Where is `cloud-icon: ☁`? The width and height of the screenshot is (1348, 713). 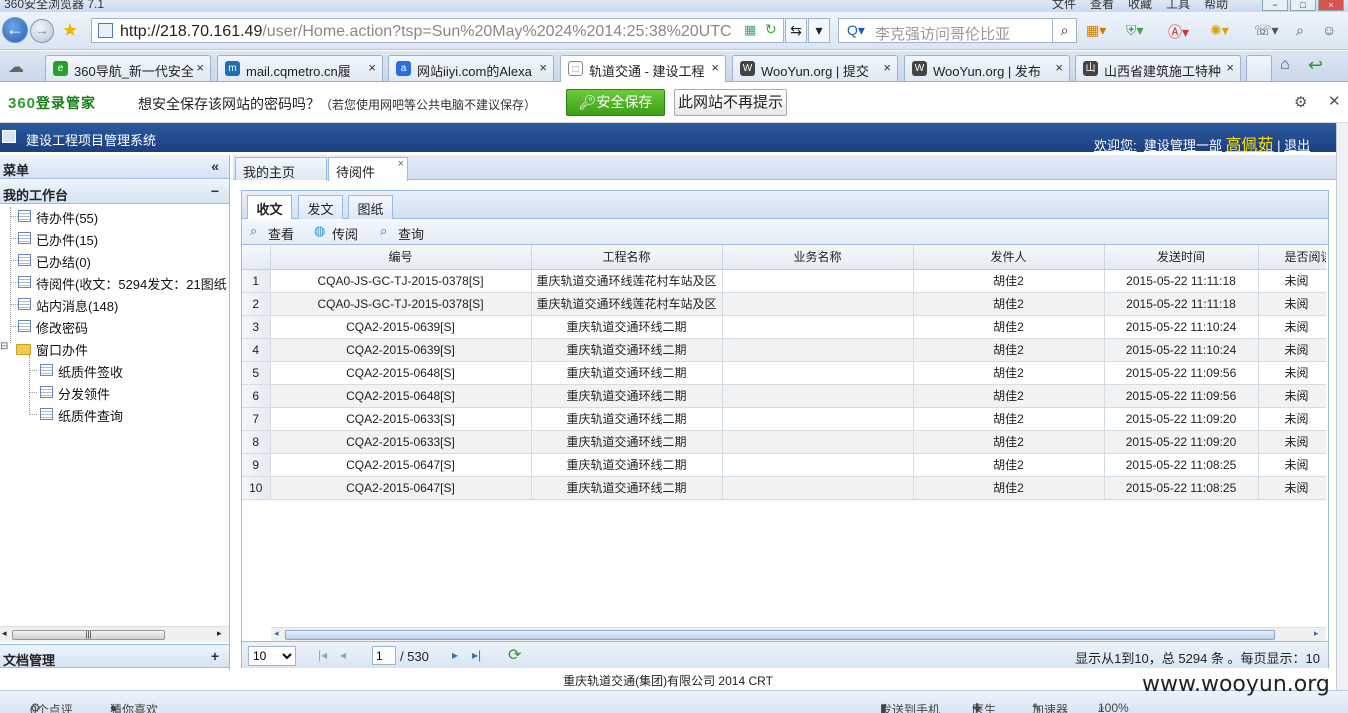 cloud-icon: ☁ is located at coordinates (16, 67).